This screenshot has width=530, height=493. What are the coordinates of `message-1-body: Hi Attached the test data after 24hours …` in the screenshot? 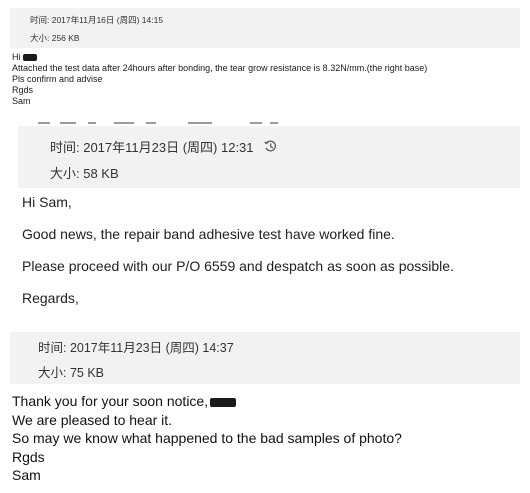 It's located at (219, 79).